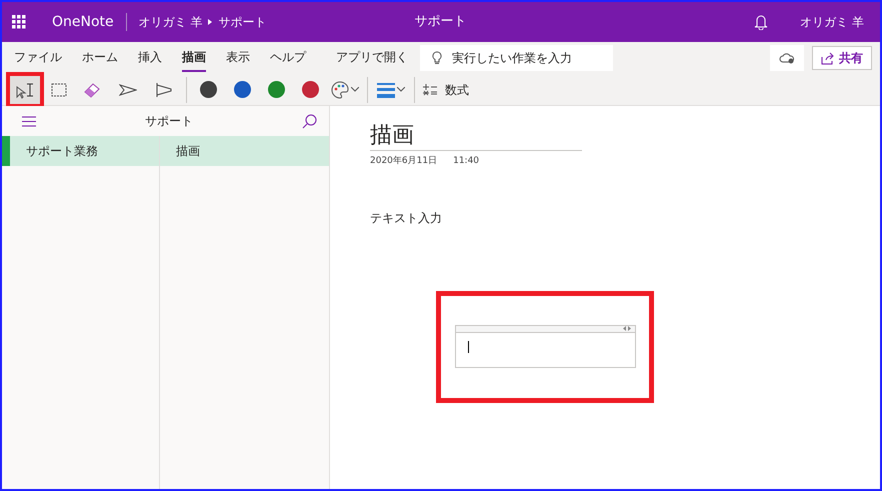 The image size is (882, 491). Describe the element at coordinates (84, 151) in the screenshot. I see `section-item: サポート業務` at that location.